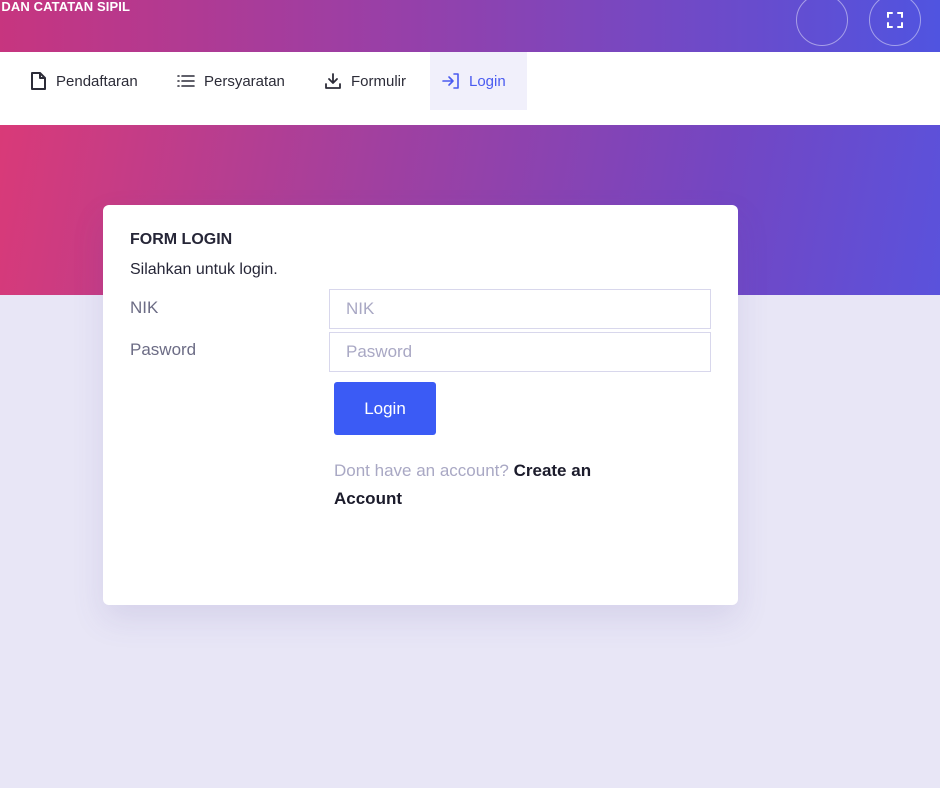 The height and width of the screenshot is (788, 940). I want to click on nav-item-login: Login, so click(478, 81).